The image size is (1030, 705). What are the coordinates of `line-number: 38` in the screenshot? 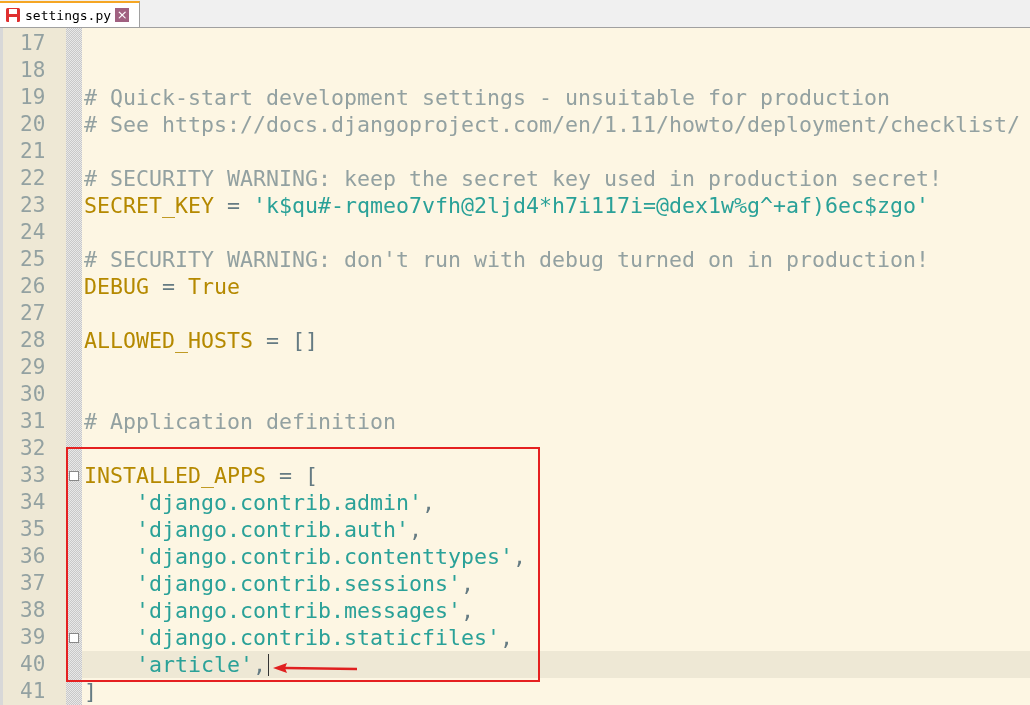 It's located at (33, 610).